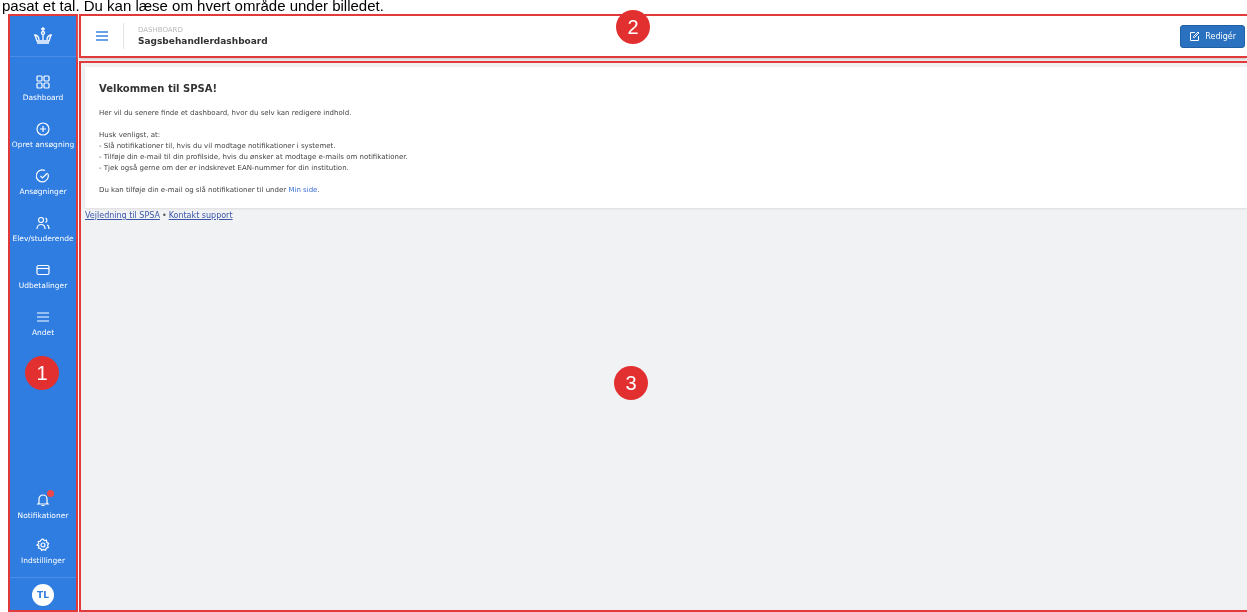  What do you see at coordinates (43, 129) in the screenshot?
I see `plus-circle-icon` at bounding box center [43, 129].